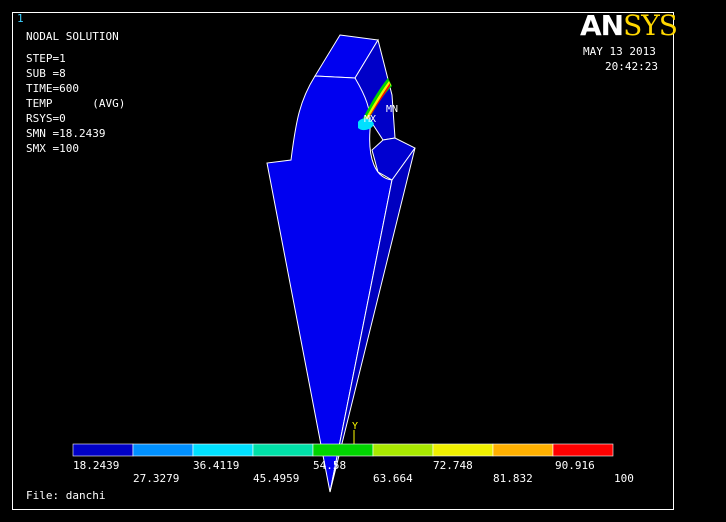 This screenshot has height=522, width=726. I want to click on legend-label-10: 100, so click(624, 478).